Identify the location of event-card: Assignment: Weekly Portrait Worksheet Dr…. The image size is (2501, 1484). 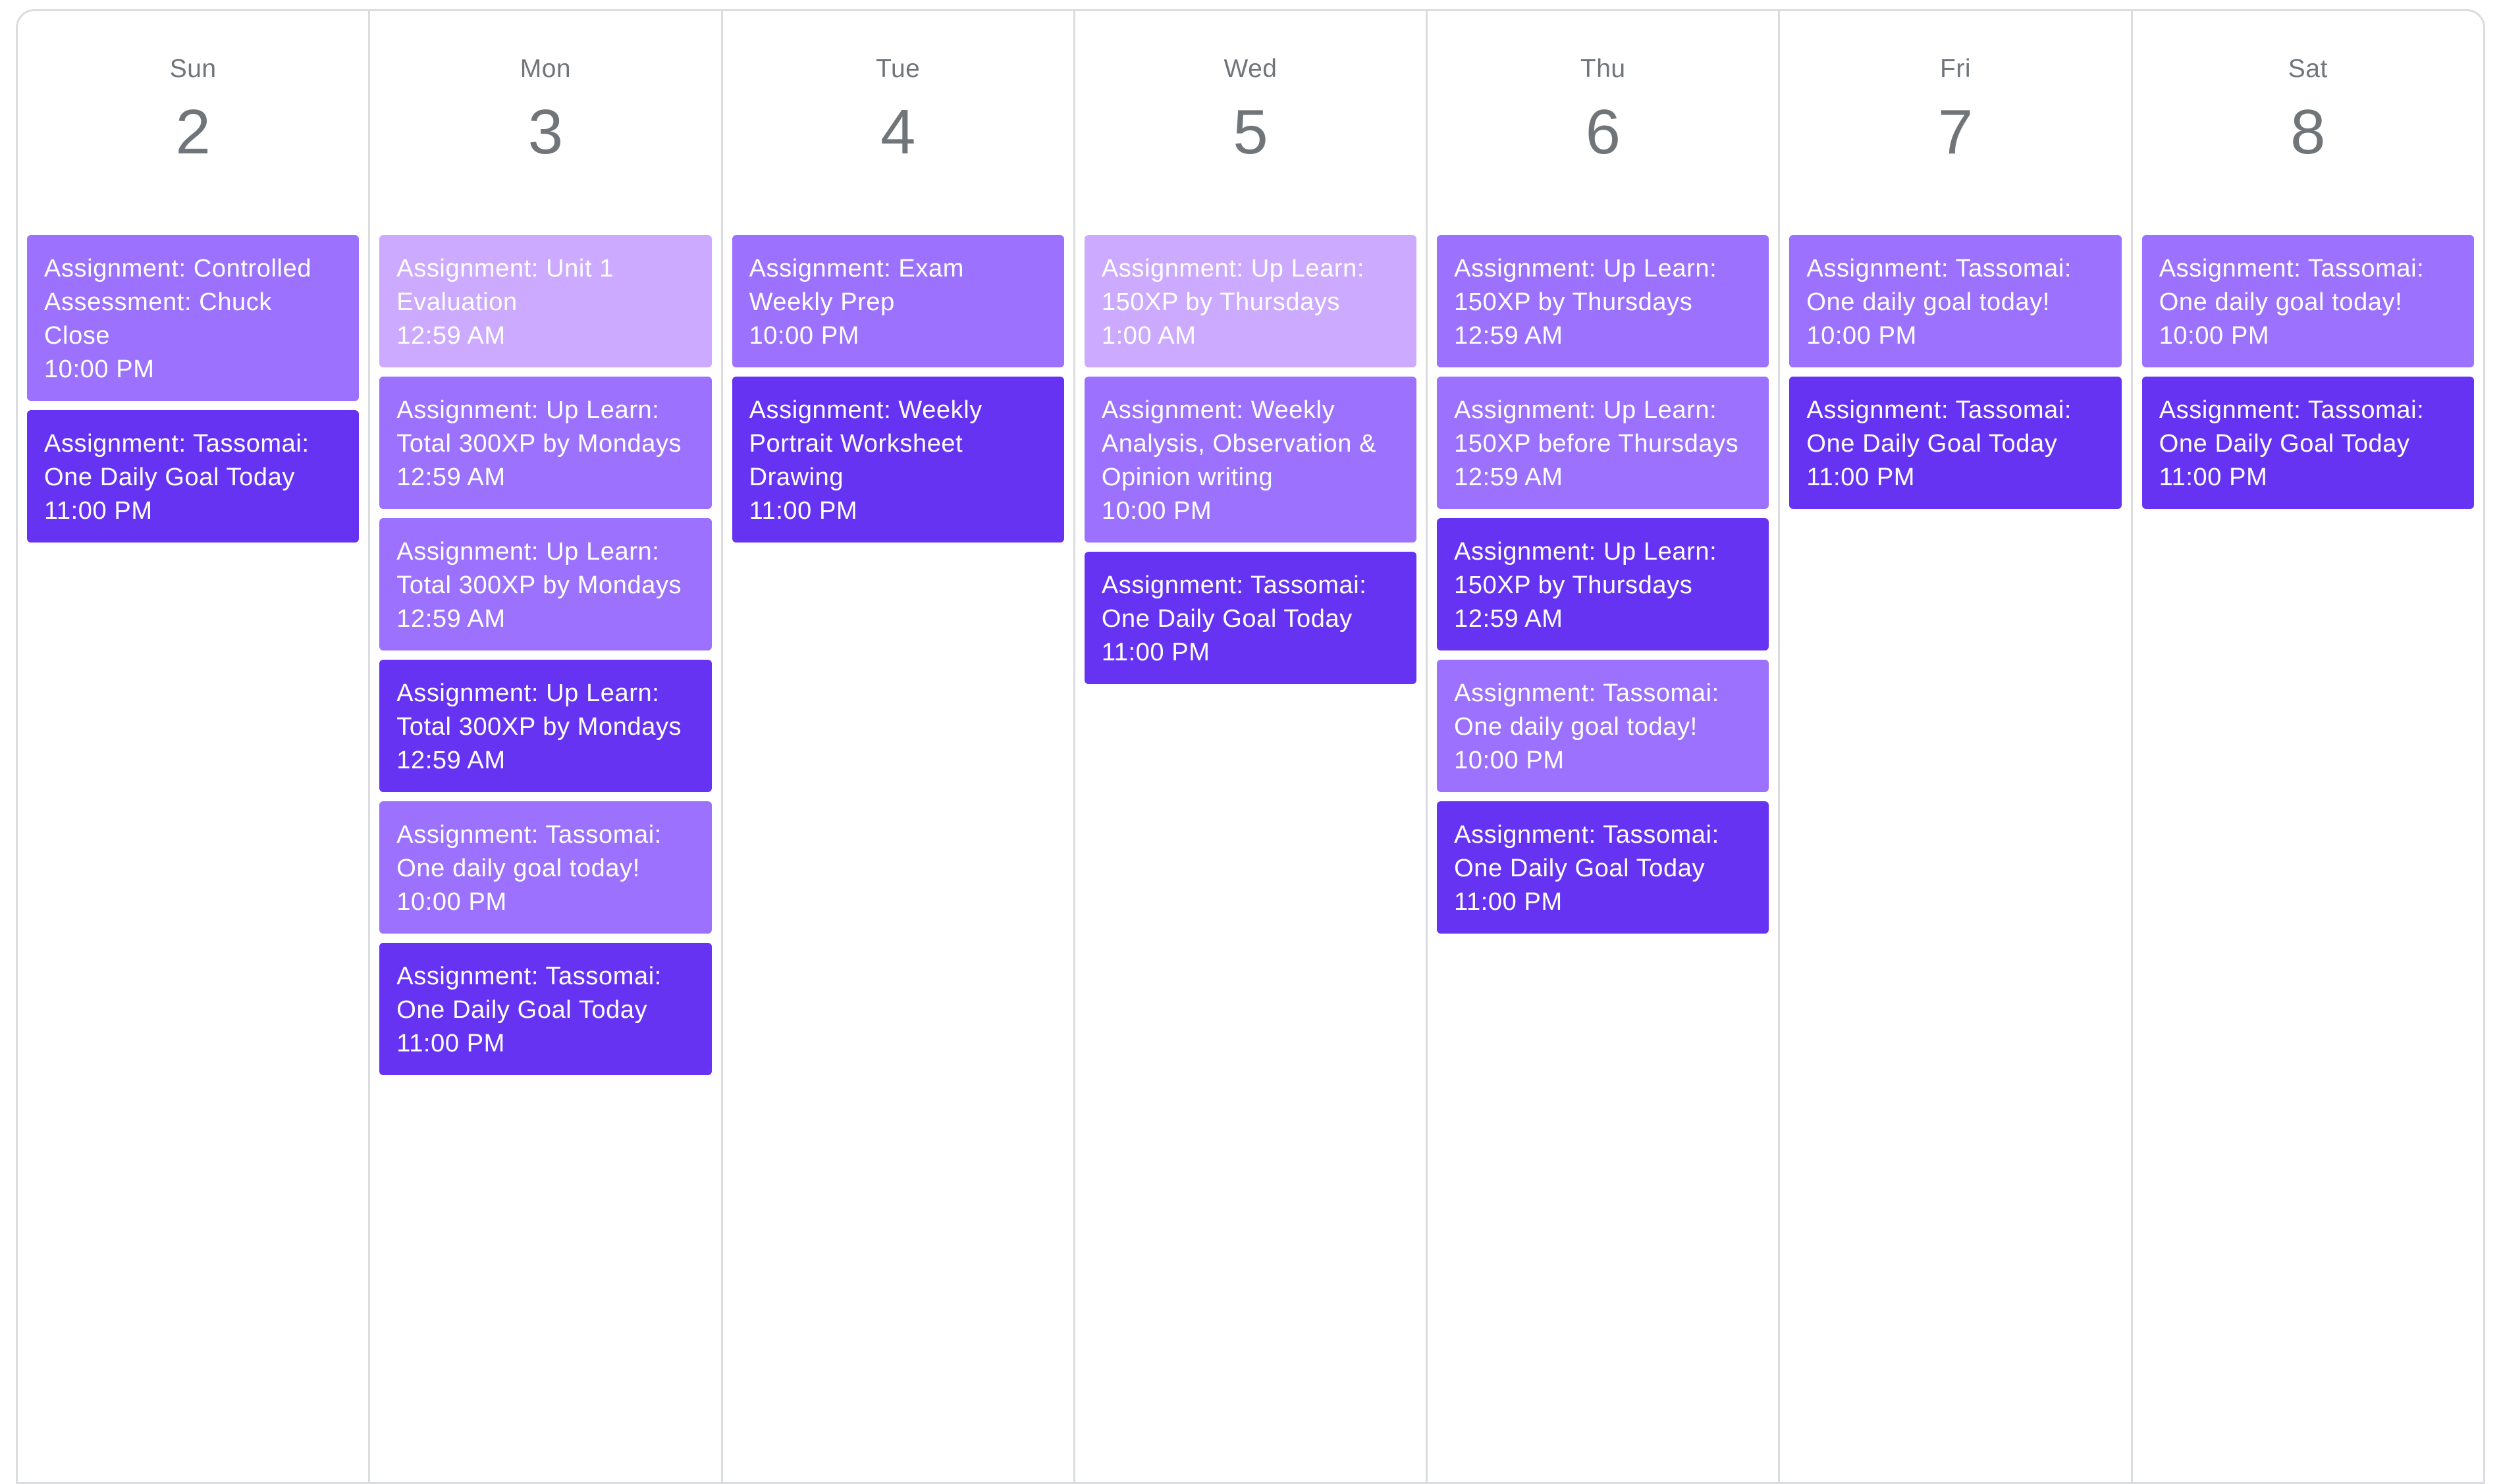
(898, 460).